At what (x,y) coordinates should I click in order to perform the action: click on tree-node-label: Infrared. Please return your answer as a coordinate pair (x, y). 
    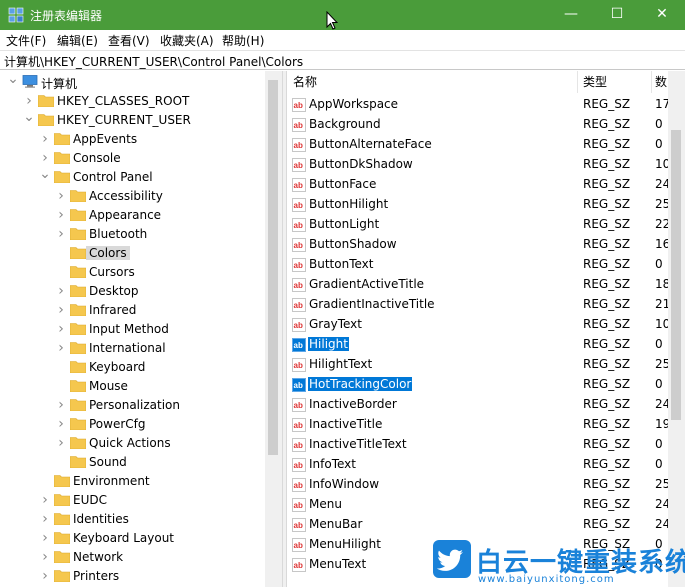
    Looking at the image, I should click on (113, 310).